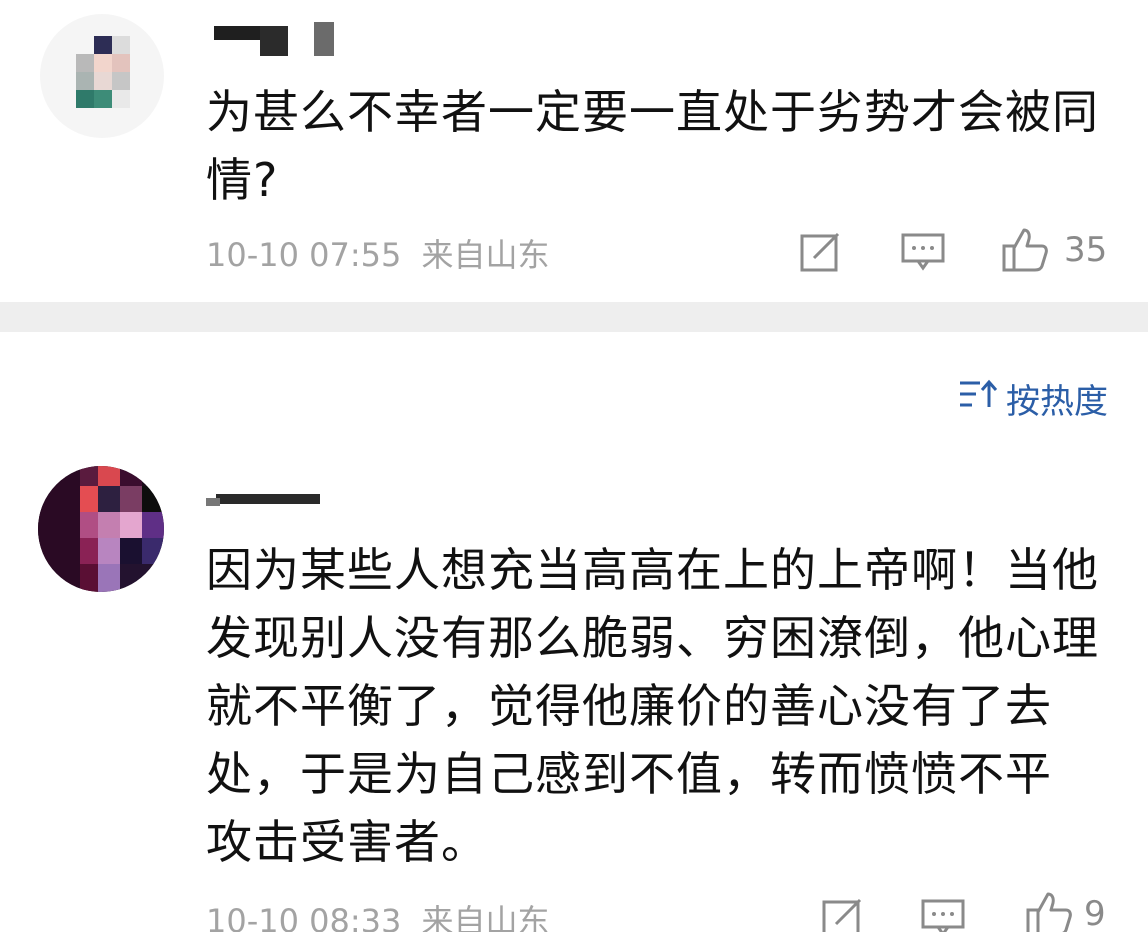 The height and width of the screenshot is (932, 1148). What do you see at coordinates (978, 398) in the screenshot?
I see `sort-icon` at bounding box center [978, 398].